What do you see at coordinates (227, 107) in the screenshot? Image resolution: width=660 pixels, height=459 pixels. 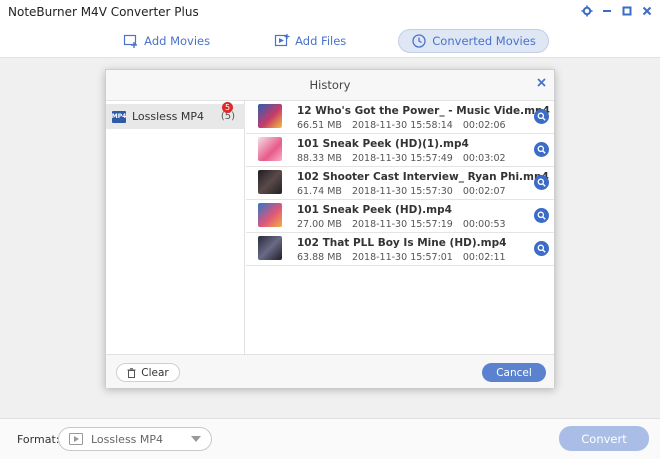 I see `new-count-badge: 5` at bounding box center [227, 107].